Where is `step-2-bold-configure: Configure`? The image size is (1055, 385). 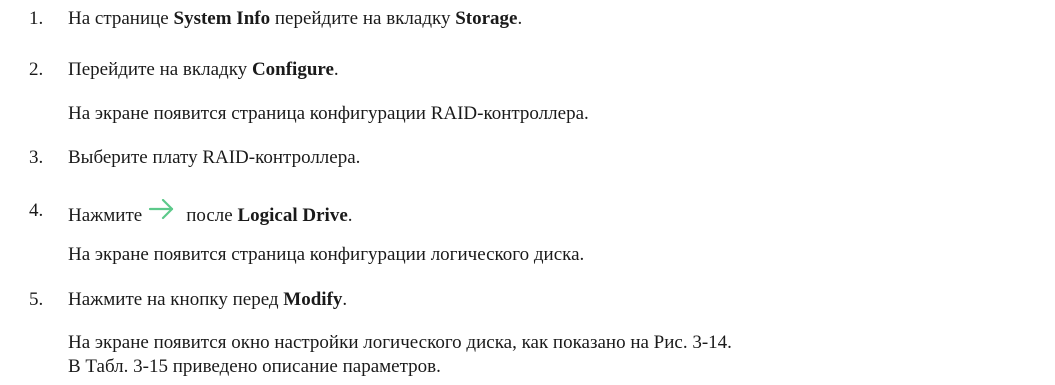 step-2-bold-configure: Configure is located at coordinates (292, 69).